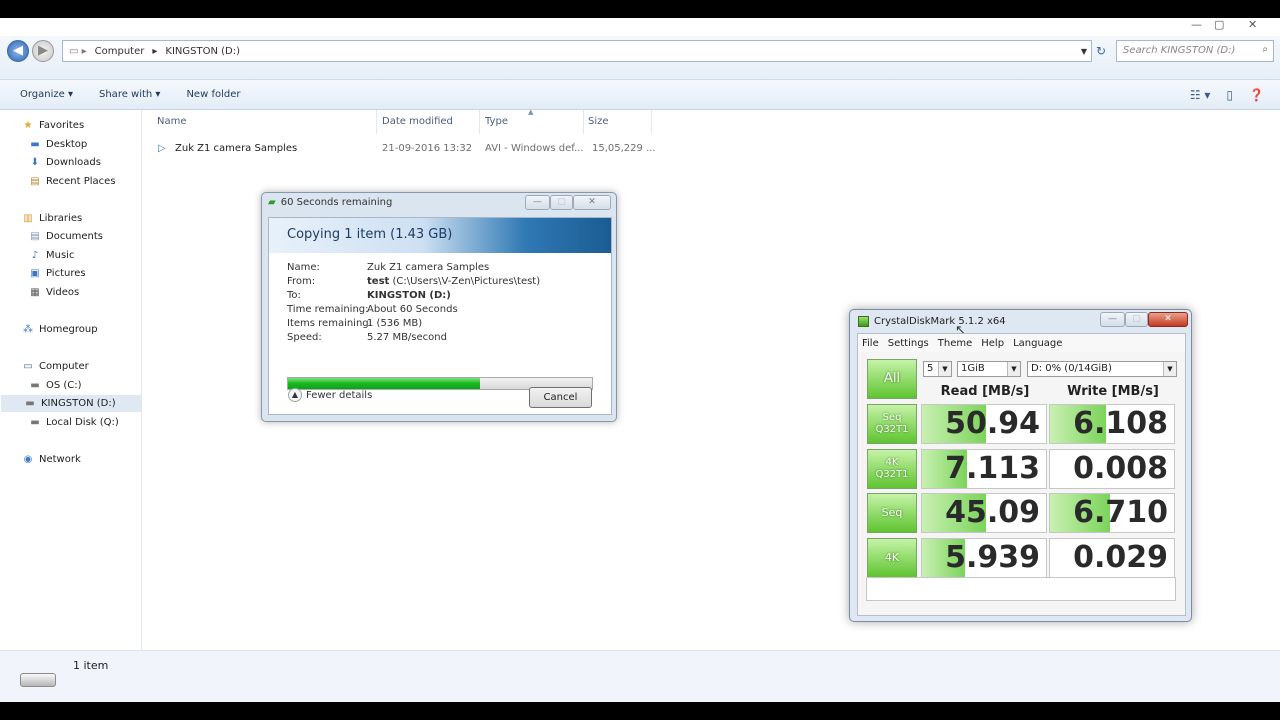 The image size is (1280, 720). I want to click on write-value: 0.008, so click(1120, 468).